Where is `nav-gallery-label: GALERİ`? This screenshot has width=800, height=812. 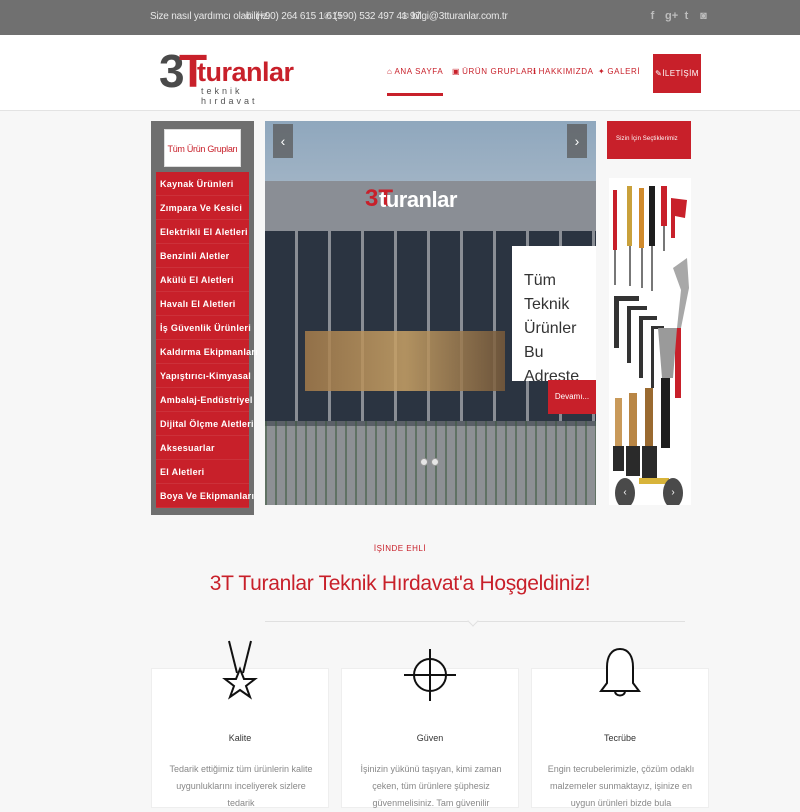 nav-gallery-label: GALERİ is located at coordinates (624, 71).